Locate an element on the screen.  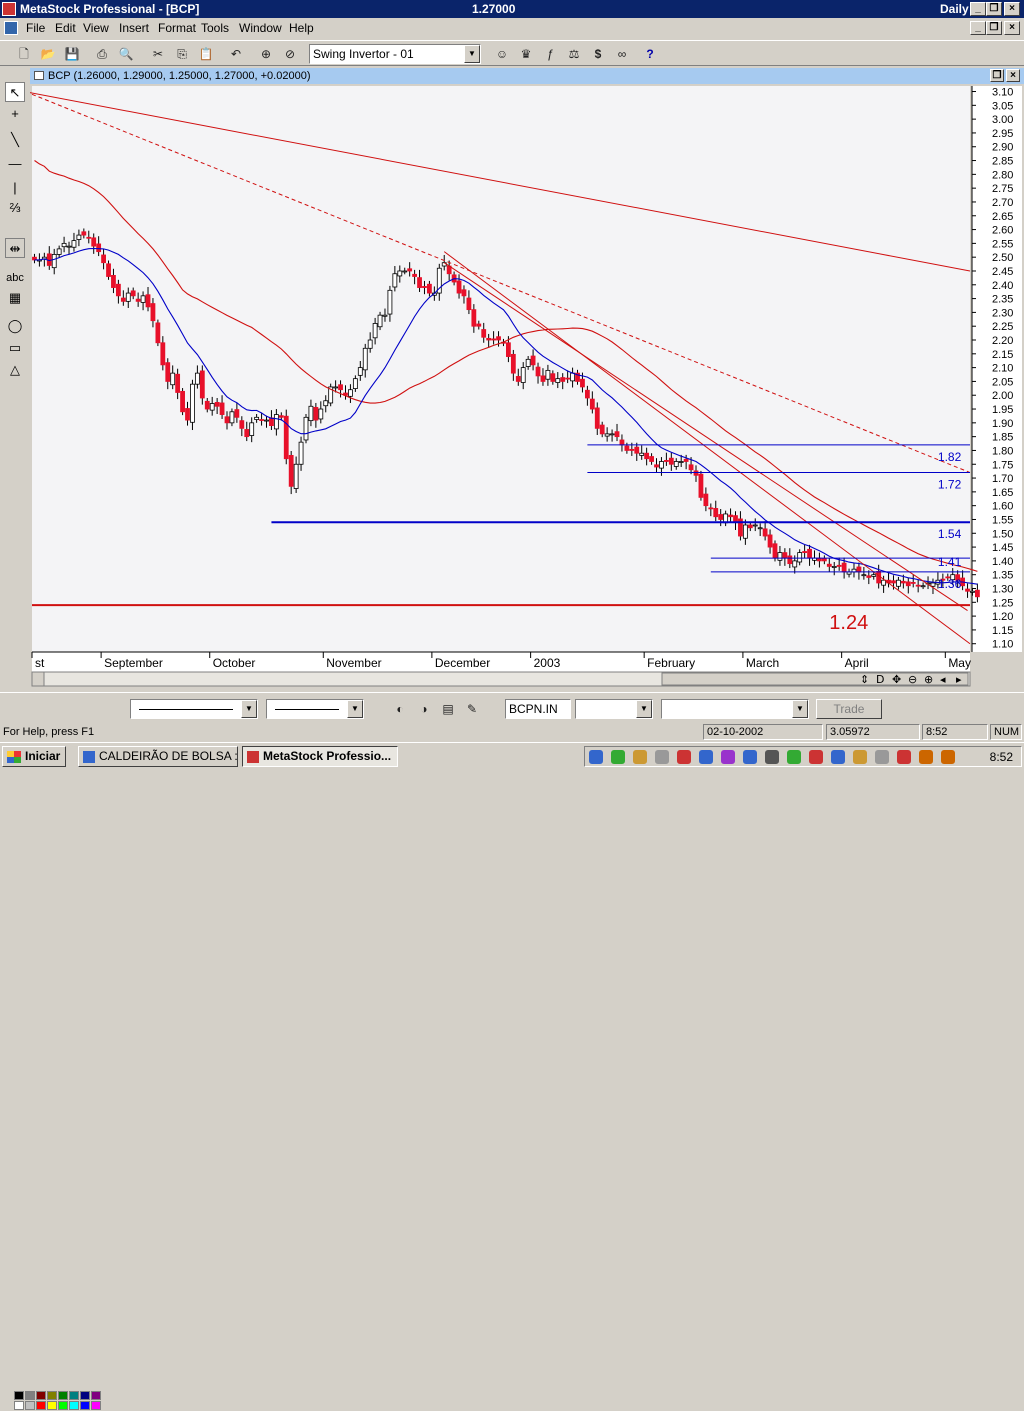
doc-minimize-icon: _ is located at coordinates (978, 28).